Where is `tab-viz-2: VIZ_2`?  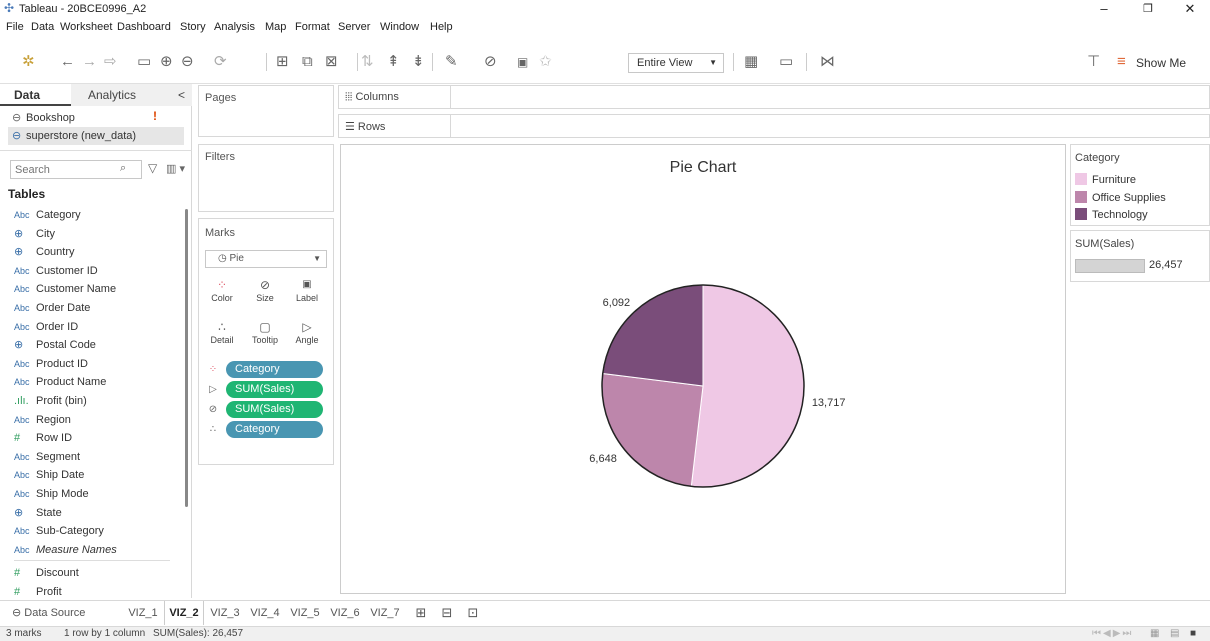
tab-viz-2: VIZ_2 is located at coordinates (184, 613).